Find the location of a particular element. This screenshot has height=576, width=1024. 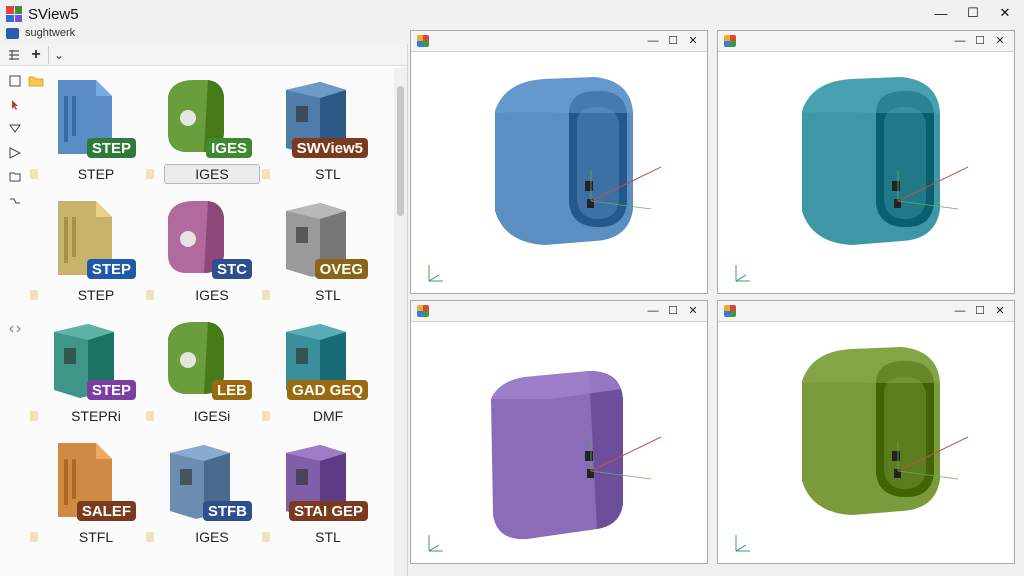

file-item: IGES IGES is located at coordinates (204, 131).